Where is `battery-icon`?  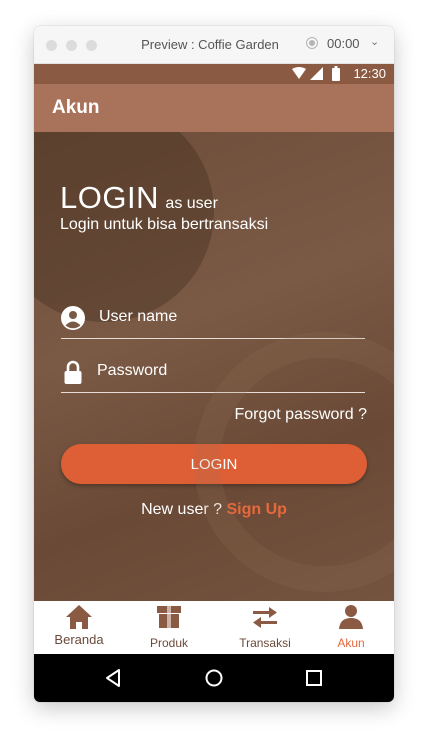 battery-icon is located at coordinates (336, 73).